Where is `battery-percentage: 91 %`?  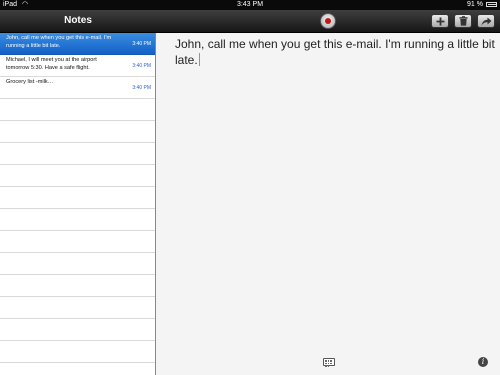
battery-percentage: 91 % is located at coordinates (475, 4).